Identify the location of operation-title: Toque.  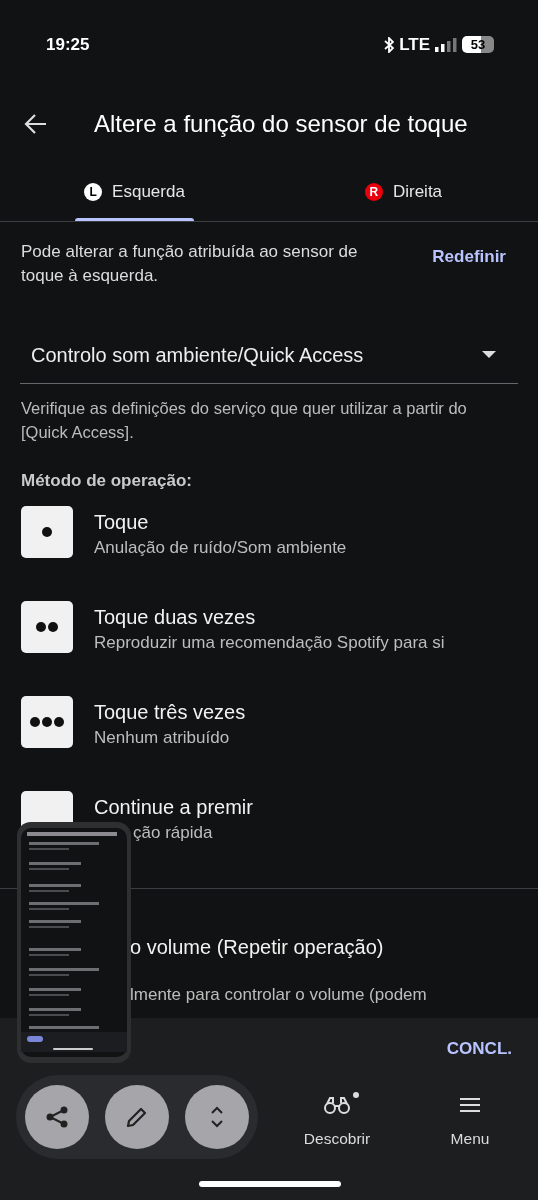
(122, 522).